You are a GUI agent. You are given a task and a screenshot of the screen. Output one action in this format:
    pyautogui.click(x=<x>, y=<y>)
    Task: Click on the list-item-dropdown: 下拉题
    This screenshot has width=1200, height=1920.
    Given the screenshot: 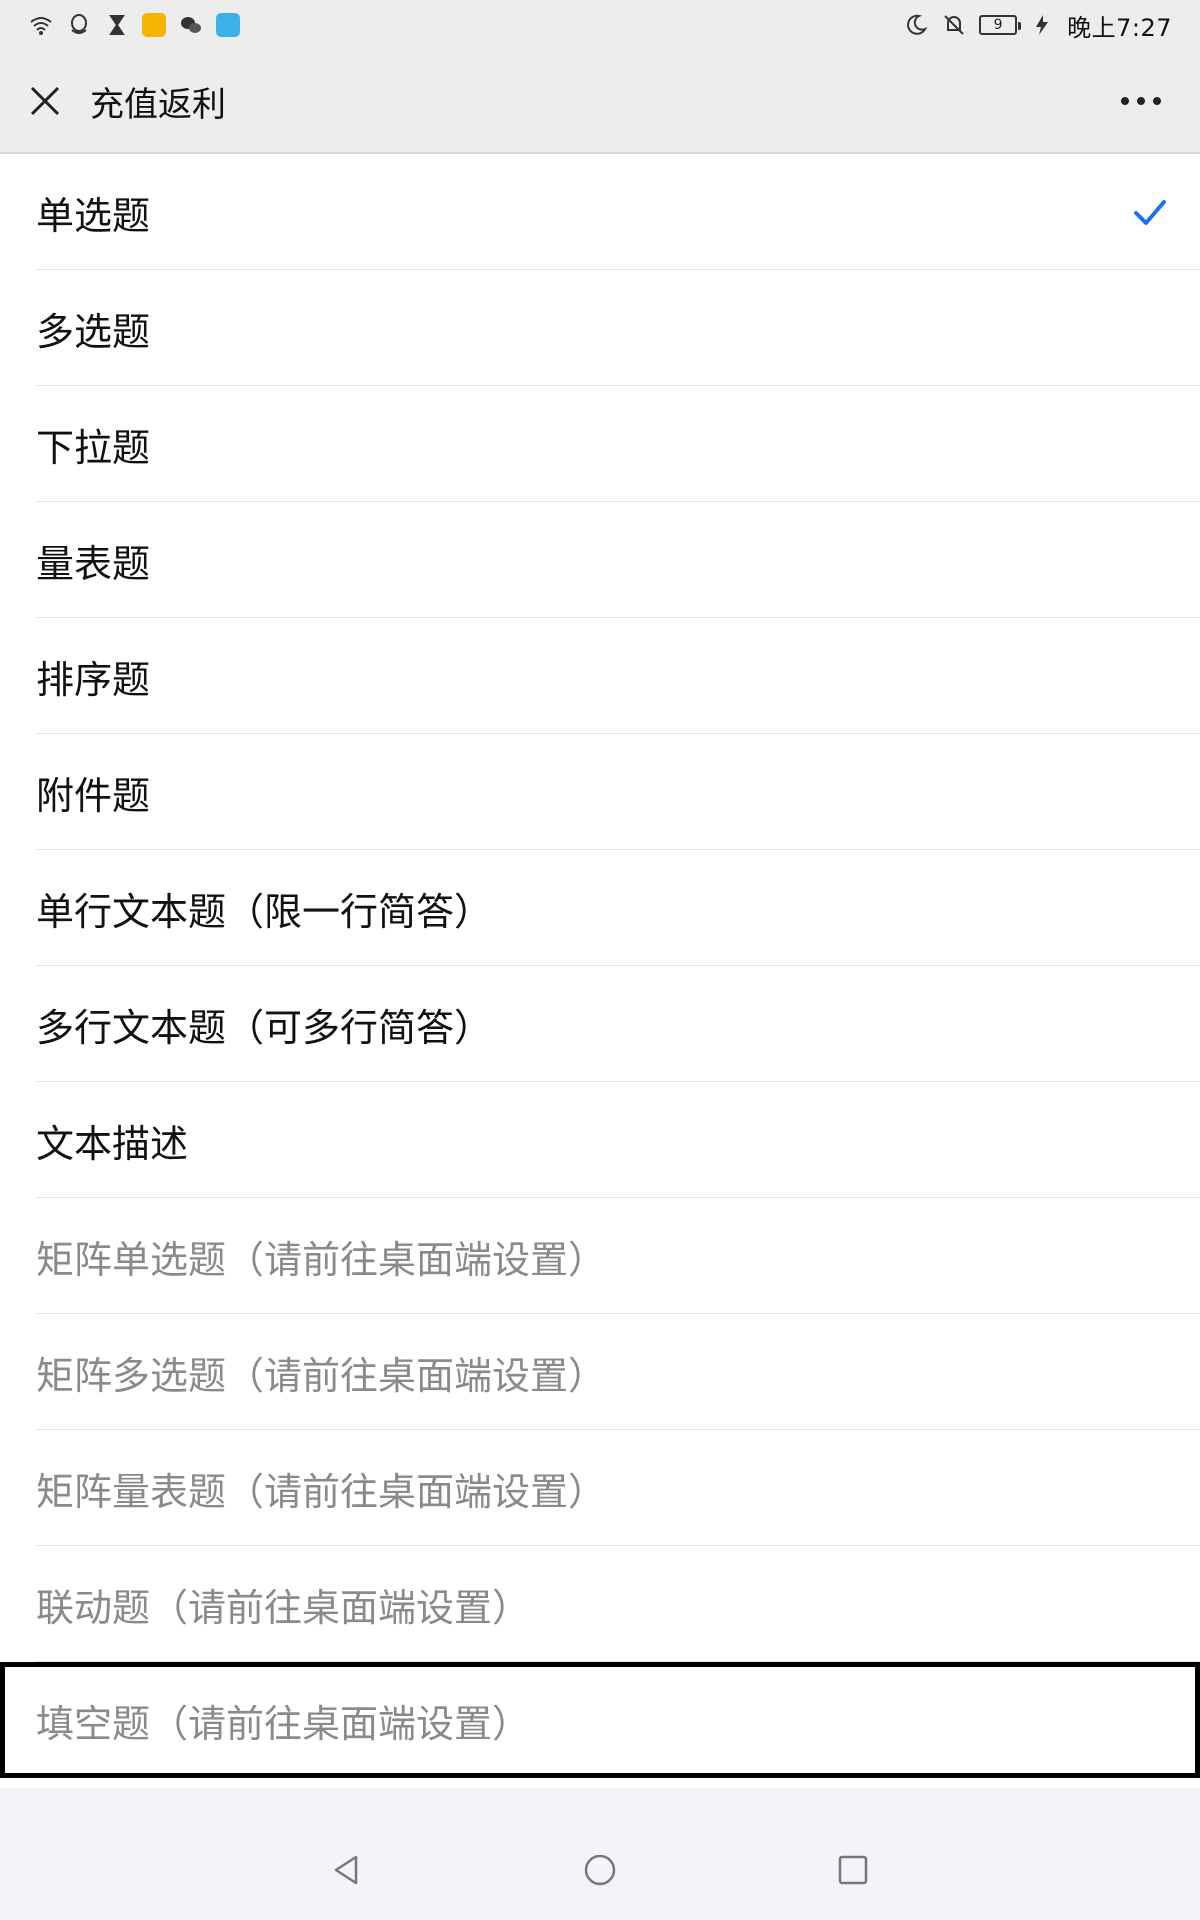 What is the action you would take?
    pyautogui.click(x=600, y=444)
    